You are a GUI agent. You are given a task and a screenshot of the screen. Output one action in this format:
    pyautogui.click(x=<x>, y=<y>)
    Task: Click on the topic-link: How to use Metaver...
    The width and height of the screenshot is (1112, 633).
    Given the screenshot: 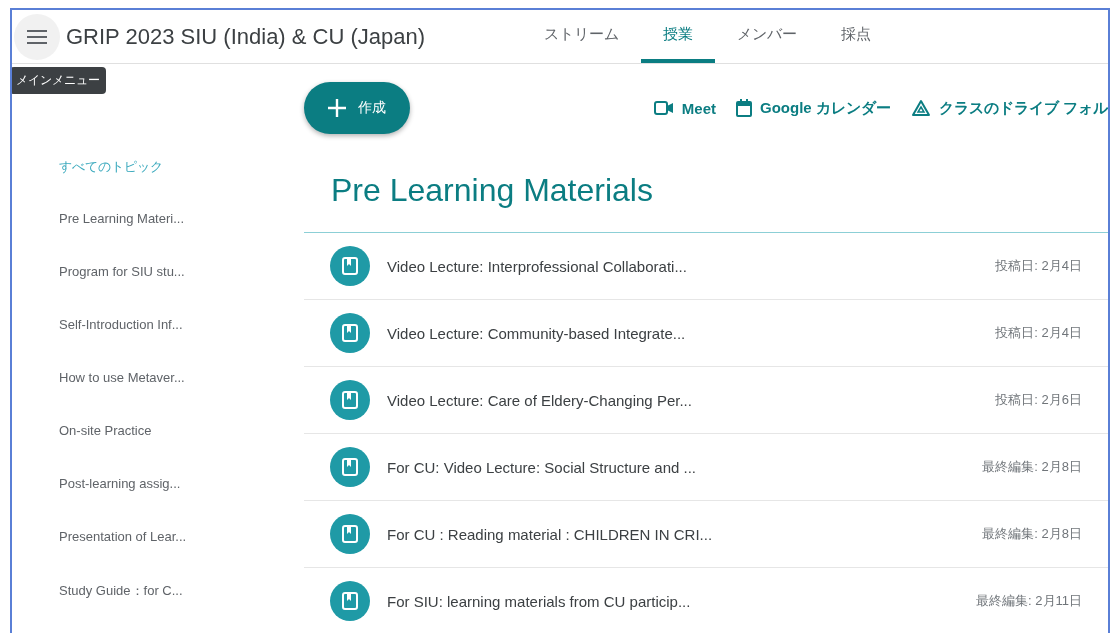 What is the action you would take?
    pyautogui.click(x=139, y=396)
    